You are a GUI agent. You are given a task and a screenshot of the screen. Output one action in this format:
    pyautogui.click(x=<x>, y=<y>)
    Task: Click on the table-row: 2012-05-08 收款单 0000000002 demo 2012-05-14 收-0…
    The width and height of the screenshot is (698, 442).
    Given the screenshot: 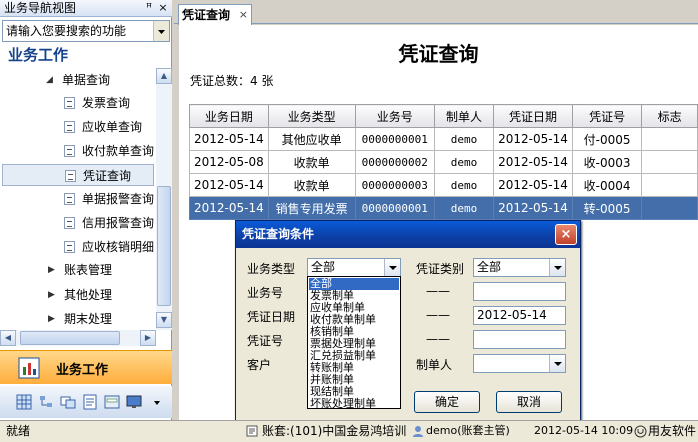 What is the action you would take?
    pyautogui.click(x=443, y=162)
    